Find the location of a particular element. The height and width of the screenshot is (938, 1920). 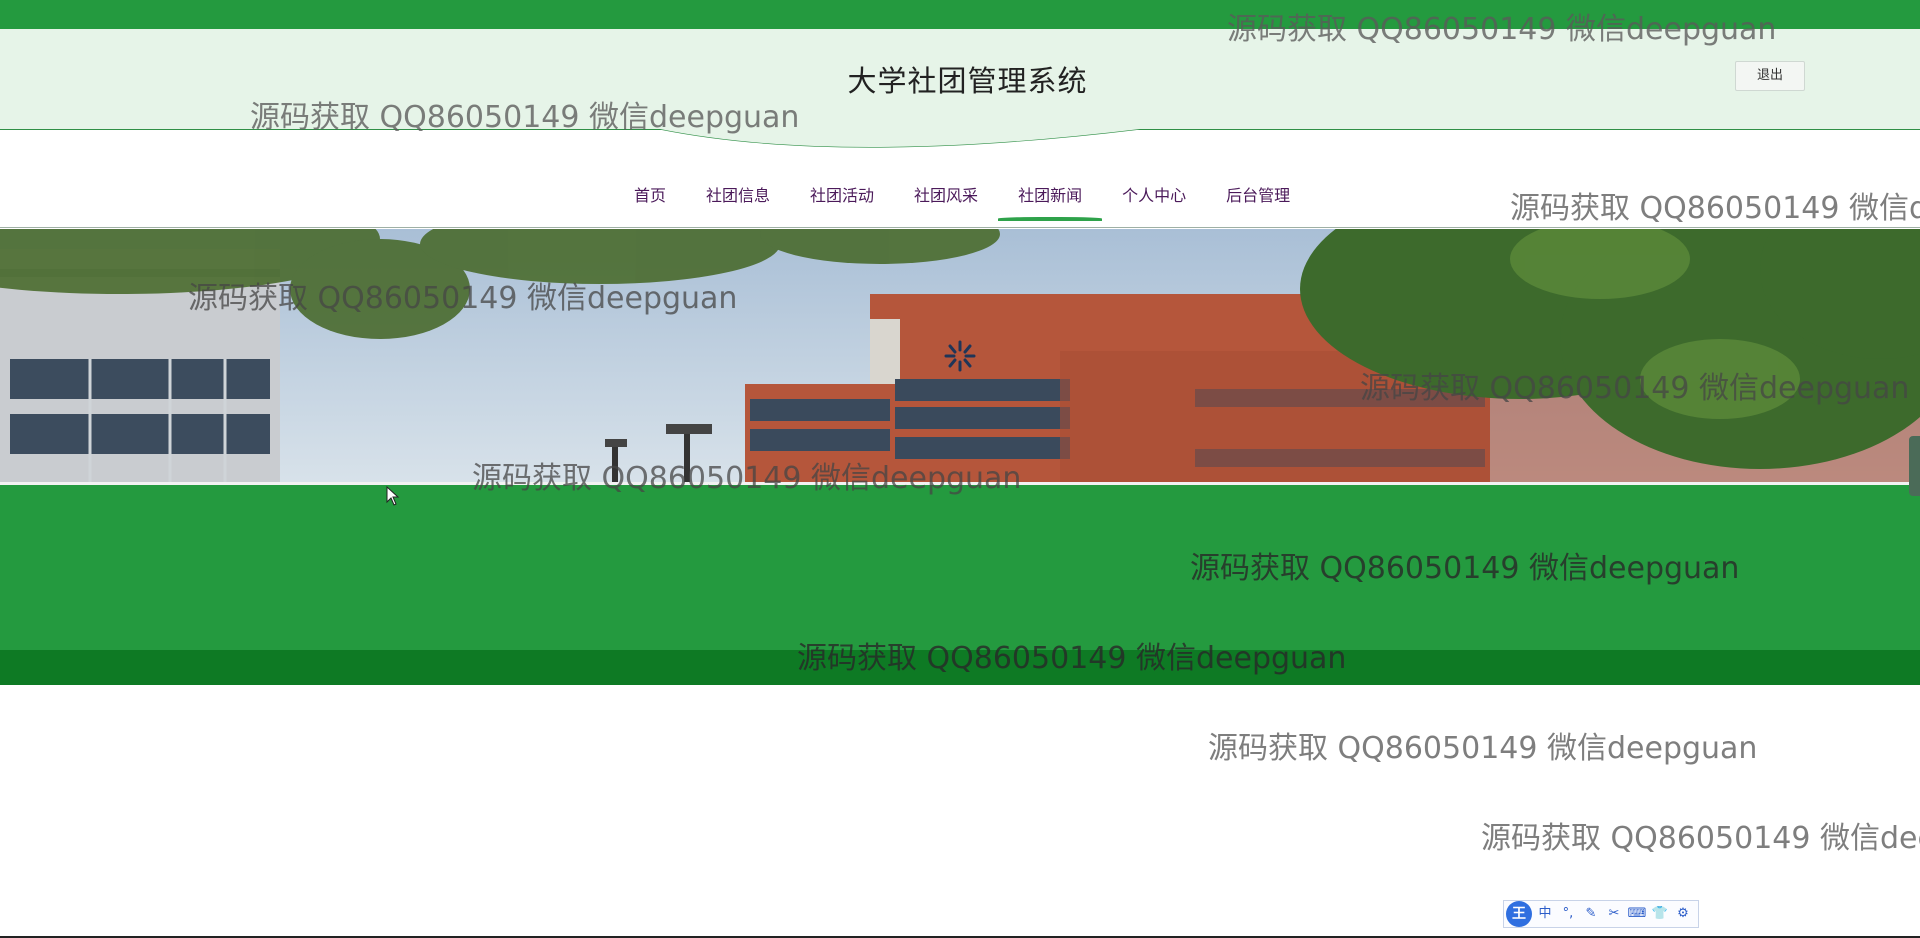

keyboard-icon: ⌨ is located at coordinates (1637, 914).